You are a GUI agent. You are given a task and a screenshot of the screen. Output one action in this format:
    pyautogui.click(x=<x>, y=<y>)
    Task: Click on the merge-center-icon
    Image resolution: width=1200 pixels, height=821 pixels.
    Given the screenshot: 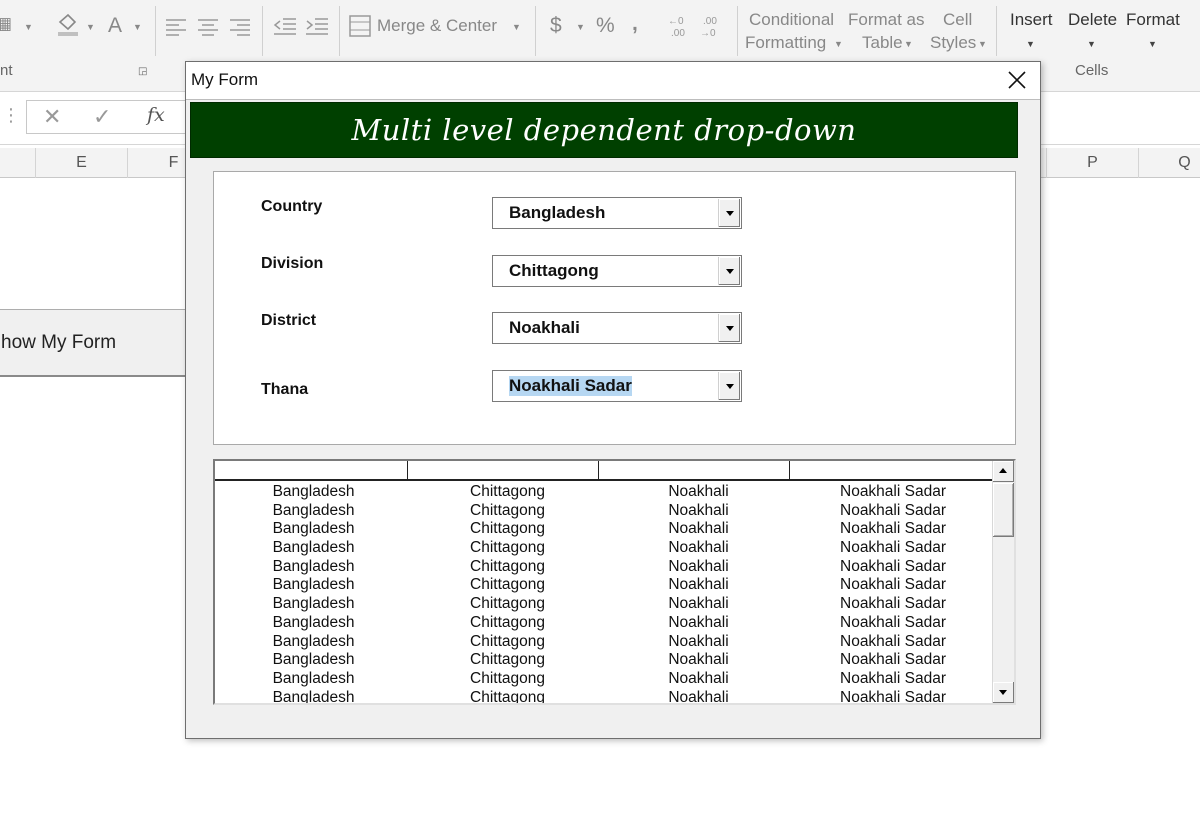 What is the action you would take?
    pyautogui.click(x=360, y=28)
    